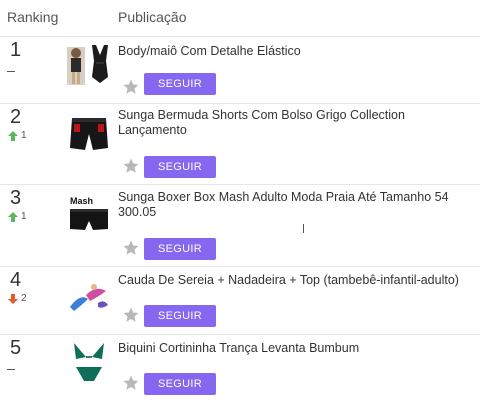  Describe the element at coordinates (16, 50) in the screenshot. I see `rank-number: 1` at that location.